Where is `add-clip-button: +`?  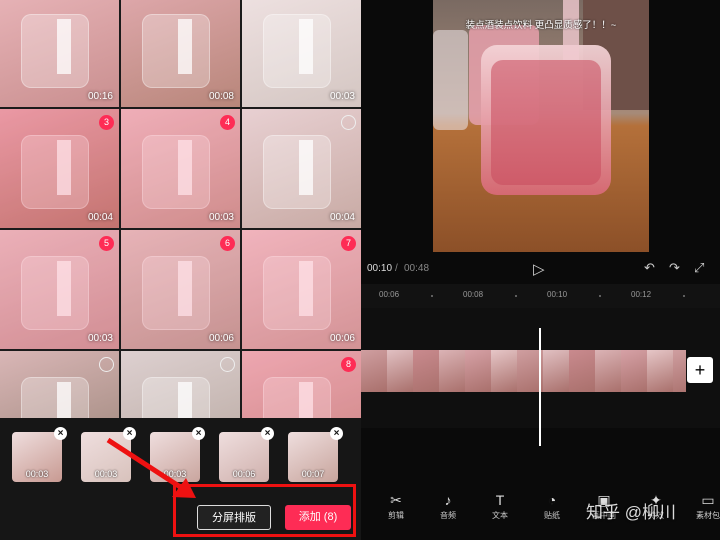 add-clip-button: + is located at coordinates (700, 370).